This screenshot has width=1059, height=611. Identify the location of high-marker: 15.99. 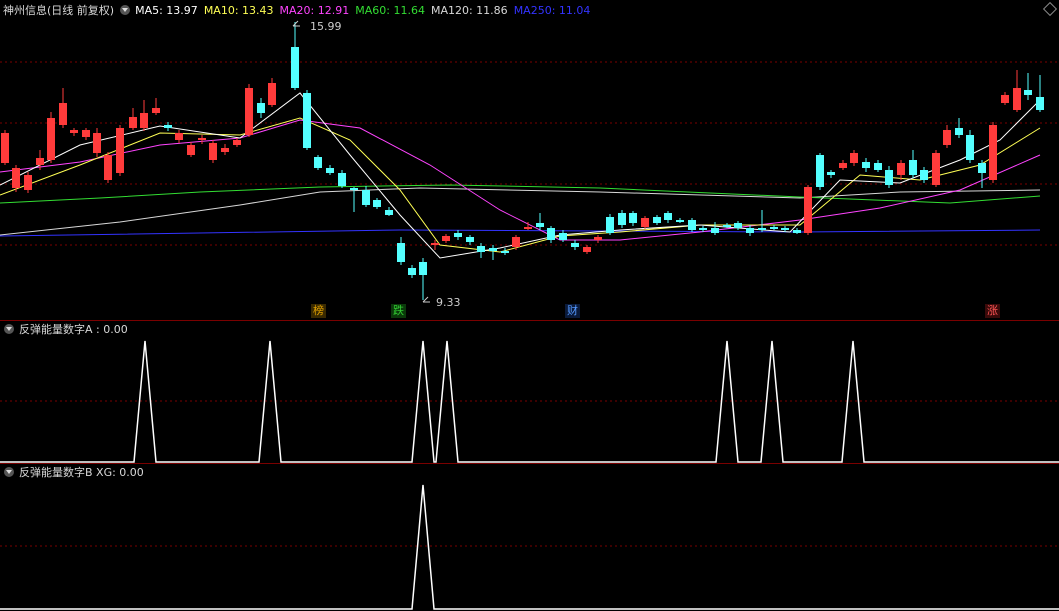
(317, 26).